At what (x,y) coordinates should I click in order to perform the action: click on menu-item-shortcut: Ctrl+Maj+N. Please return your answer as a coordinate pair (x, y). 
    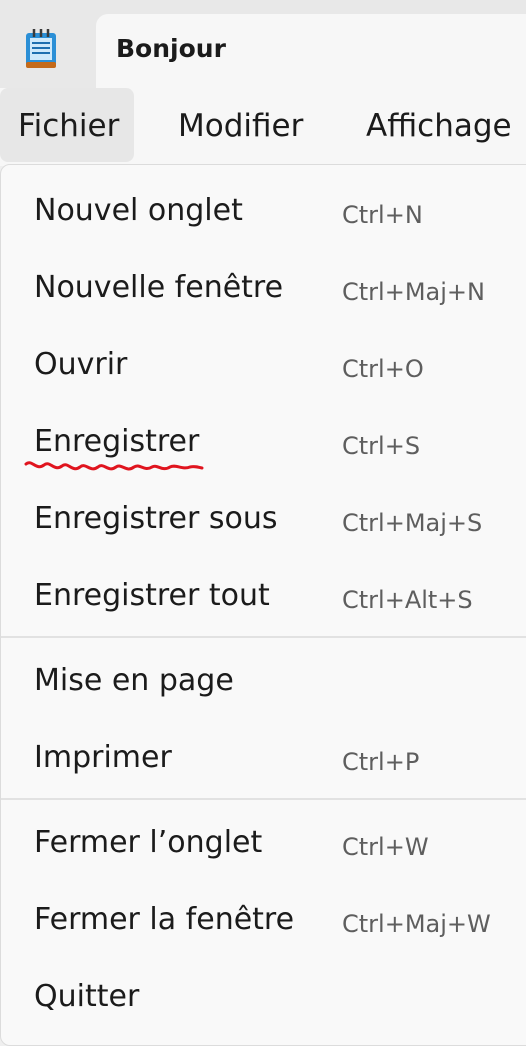
    Looking at the image, I should click on (413, 292).